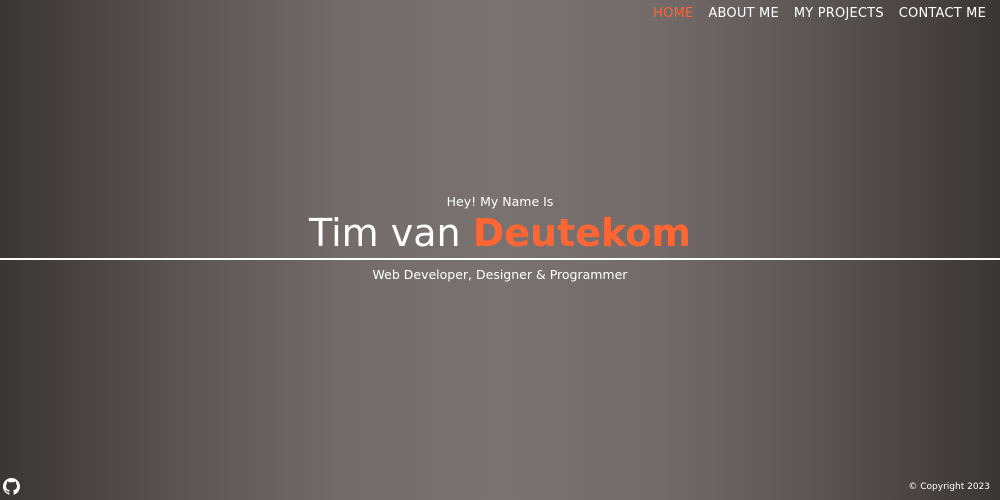 The width and height of the screenshot is (1000, 500). I want to click on hero-section: Hey! My Name Is Tim van Deutekom, so click(500, 224).